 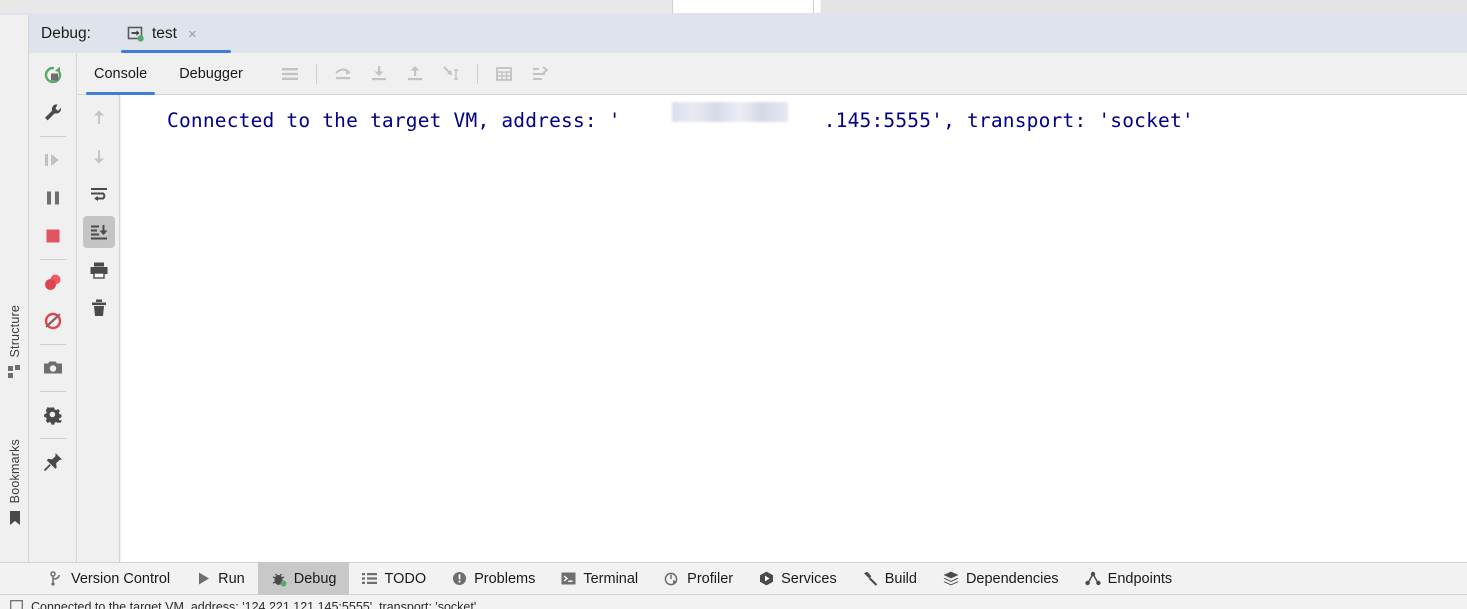 I want to click on terminal-icon, so click(x=568, y=578).